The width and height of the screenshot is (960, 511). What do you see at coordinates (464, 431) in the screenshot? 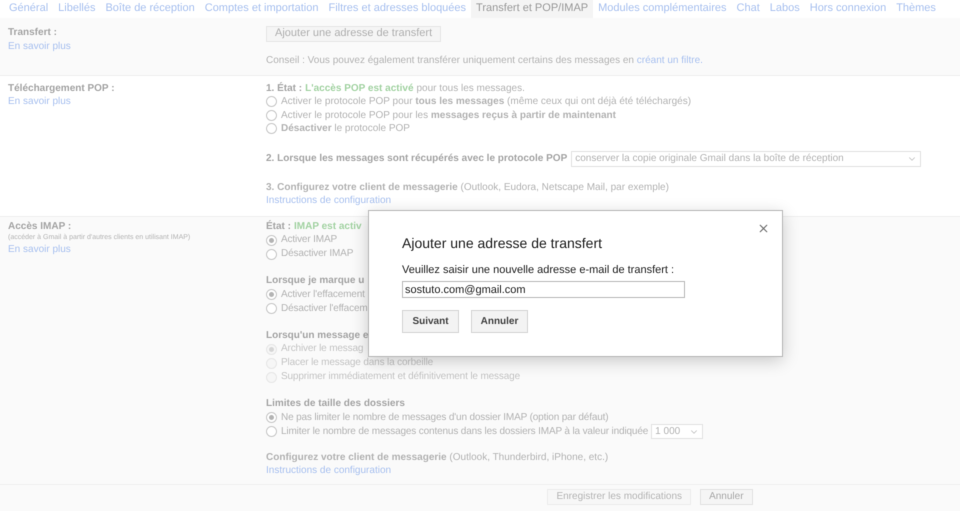
I see `radio-label: Limiter le nombre de messages contenus dans les dossiers IMAP à la valeur indiquée` at bounding box center [464, 431].